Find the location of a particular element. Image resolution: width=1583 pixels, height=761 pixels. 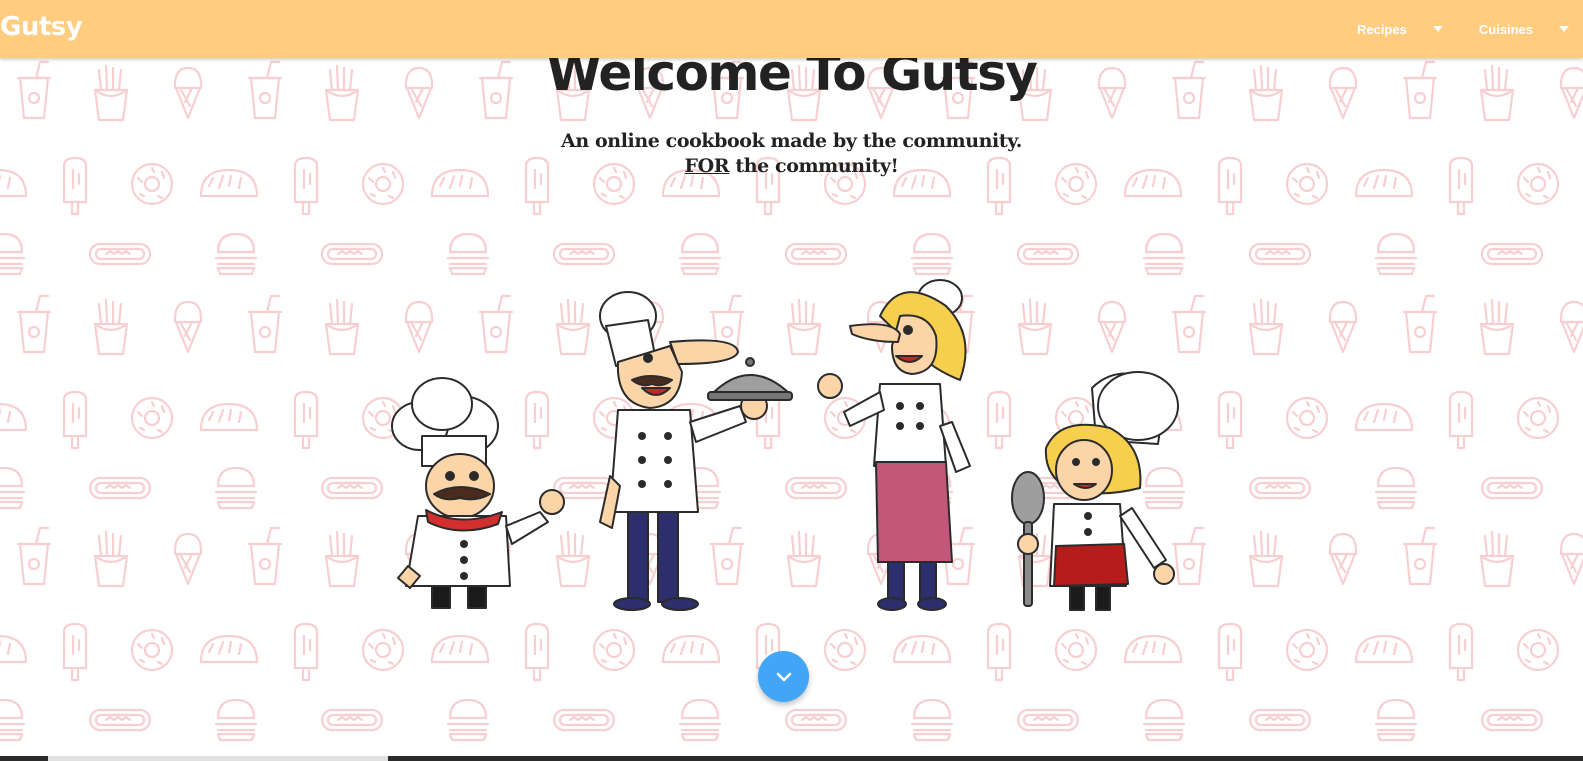

chef-cloche is located at coordinates (696, 451).